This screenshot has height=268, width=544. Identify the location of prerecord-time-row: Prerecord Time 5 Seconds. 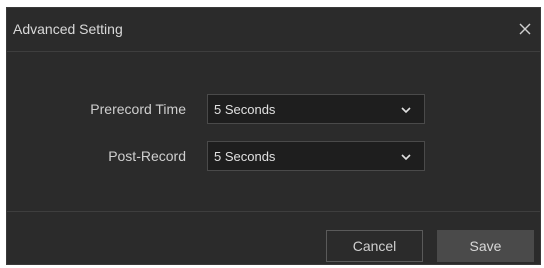
(273, 109).